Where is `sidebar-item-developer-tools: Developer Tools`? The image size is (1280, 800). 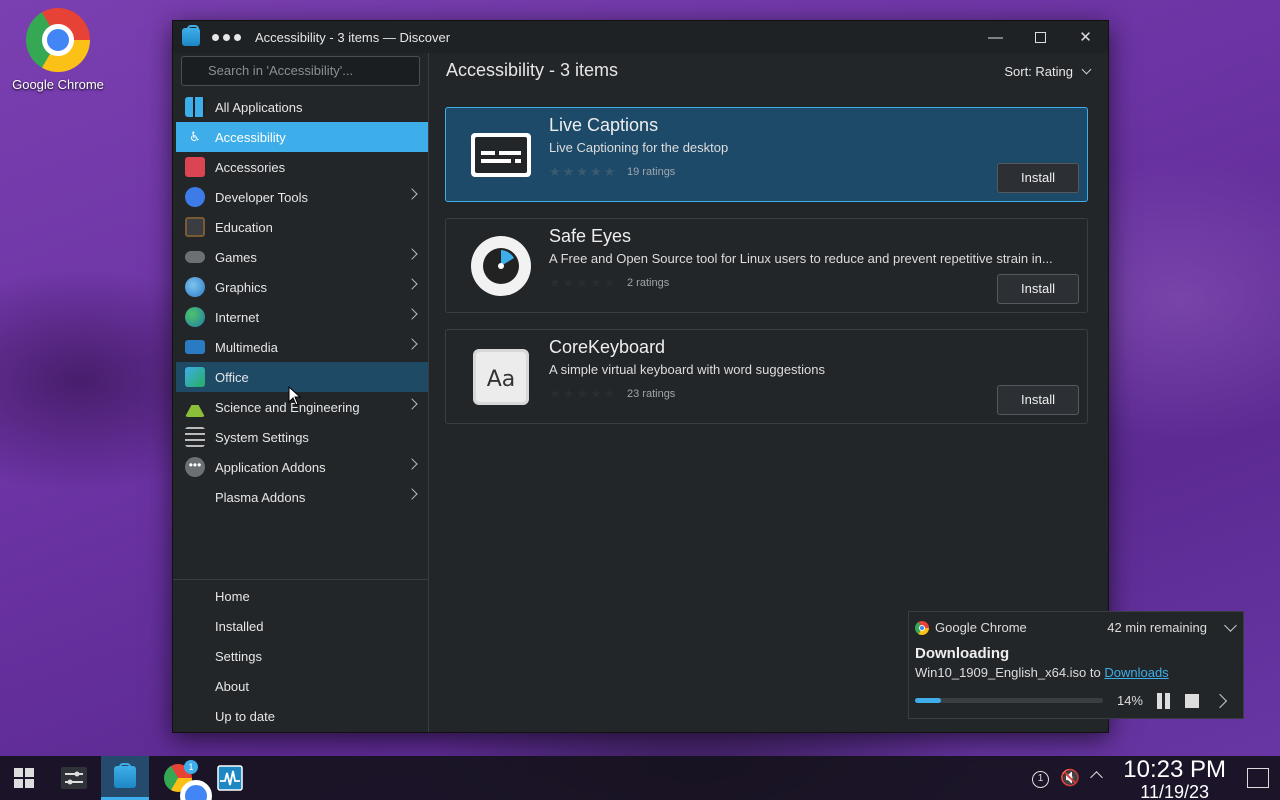
sidebar-item-developer-tools: Developer Tools is located at coordinates (300, 197).